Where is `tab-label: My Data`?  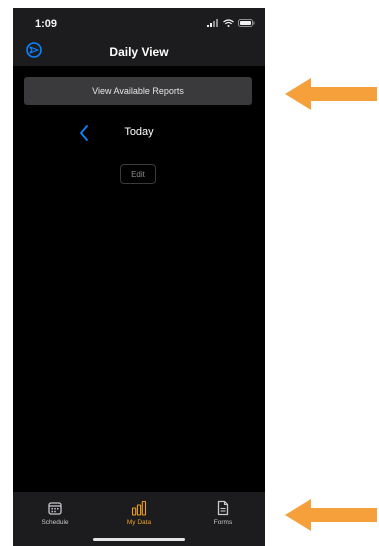 tab-label: My Data is located at coordinates (139, 522).